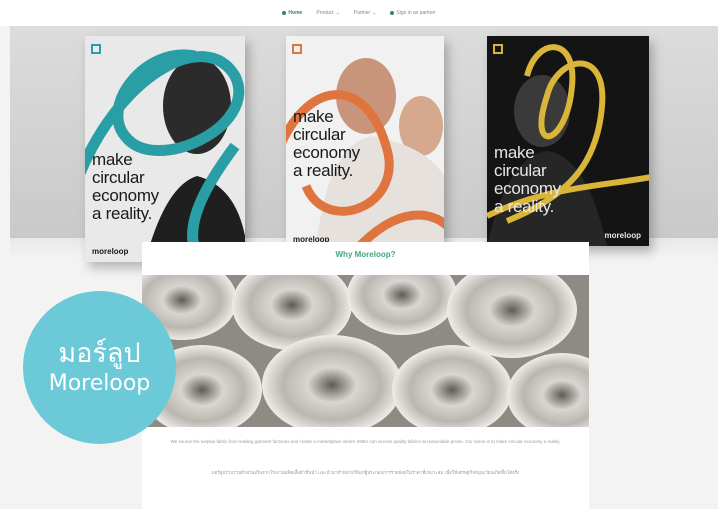 The height and width of the screenshot is (509, 718). I want to click on nav-item-product: Product ⌄, so click(327, 13).